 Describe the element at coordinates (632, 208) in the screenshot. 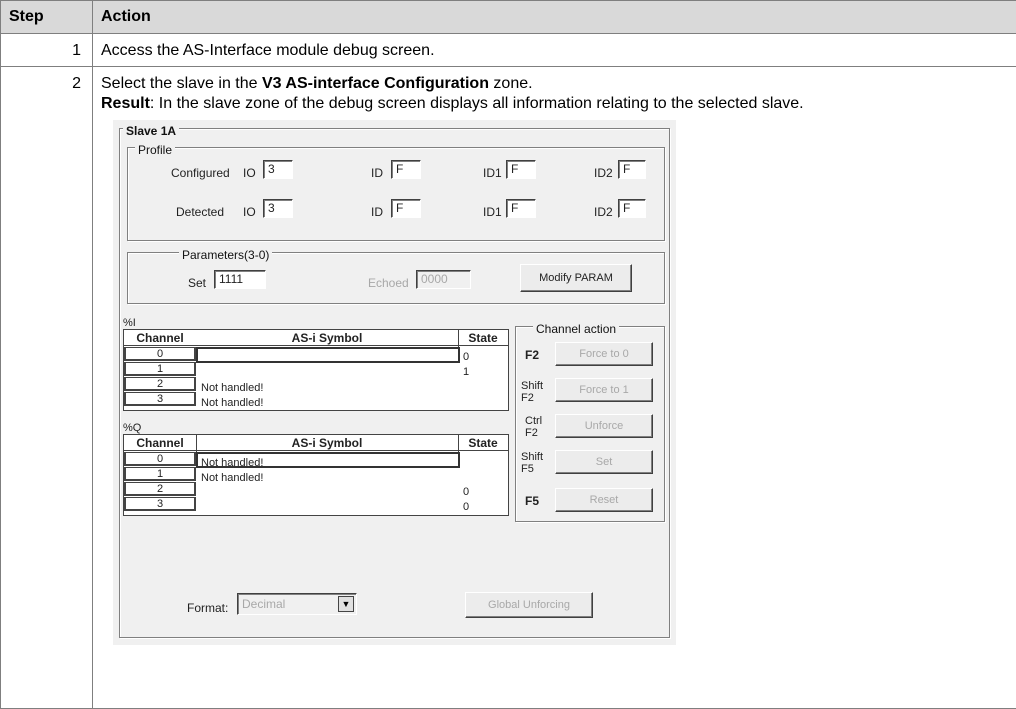

I see `detected-id2-field: F` at that location.